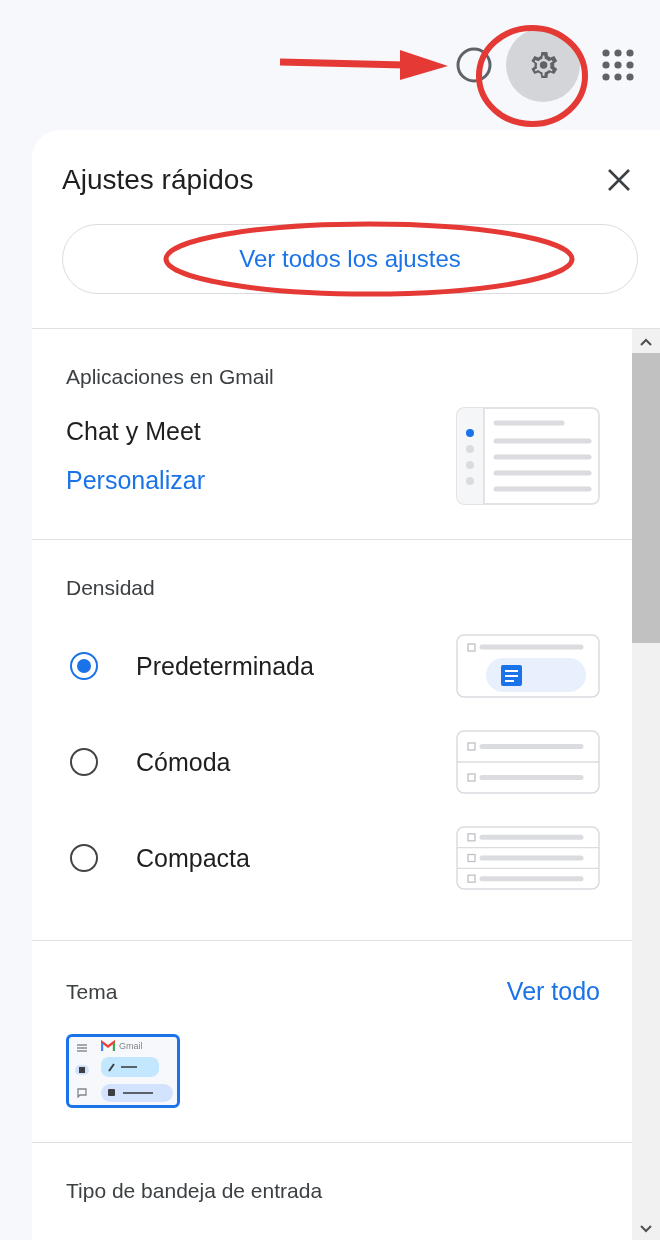 The width and height of the screenshot is (660, 1240). What do you see at coordinates (111, 588) in the screenshot?
I see `section-heading: Densidad` at bounding box center [111, 588].